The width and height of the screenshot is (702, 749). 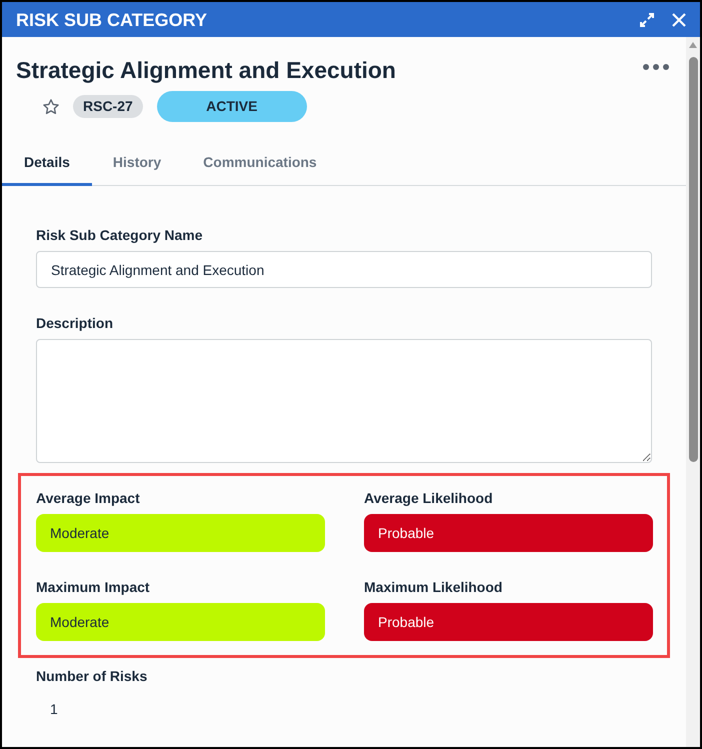 What do you see at coordinates (93, 587) in the screenshot?
I see `field-label: Maximum Impact` at bounding box center [93, 587].